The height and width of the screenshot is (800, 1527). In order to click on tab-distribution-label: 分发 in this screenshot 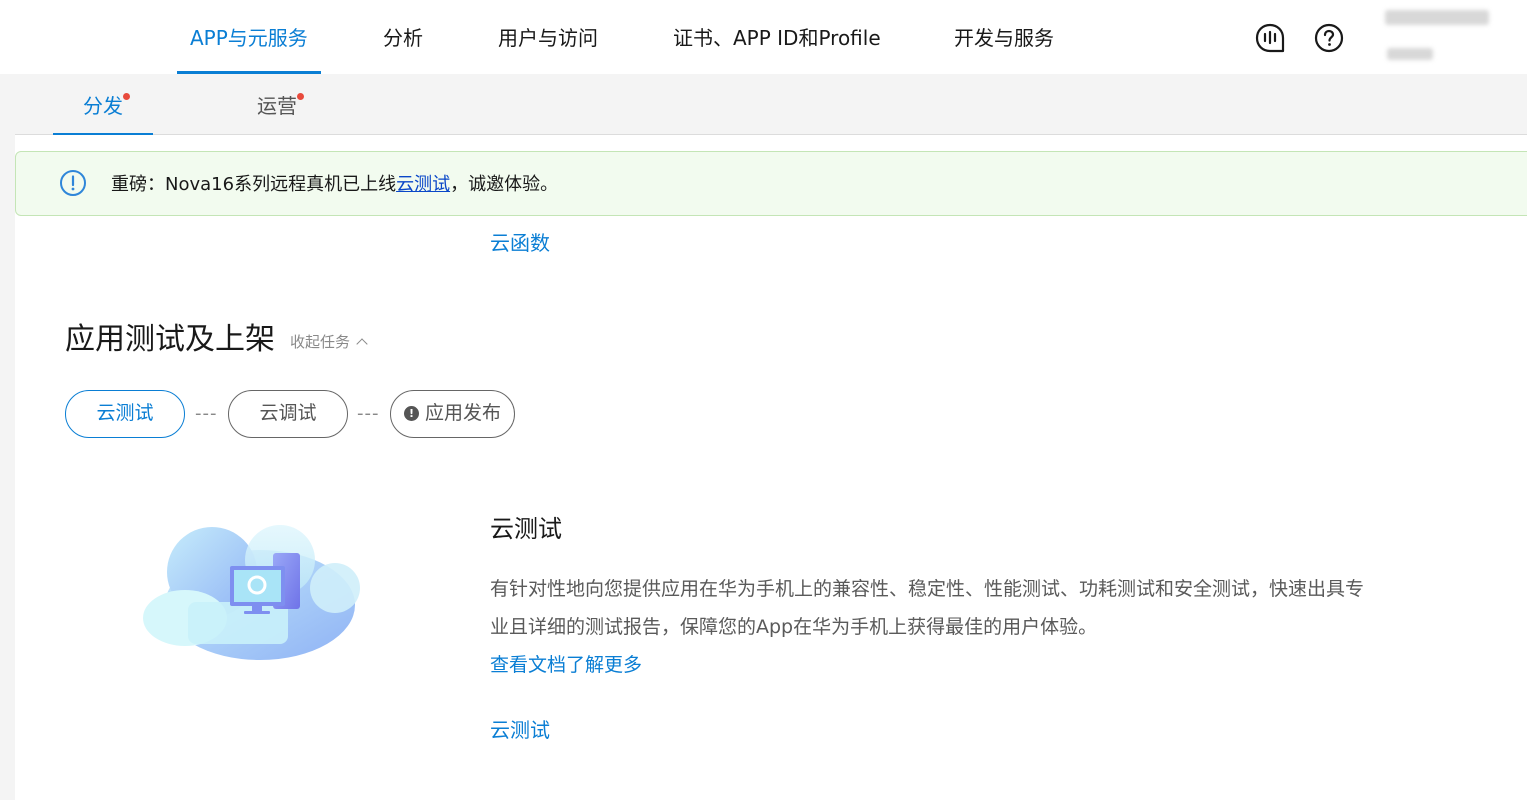, I will do `click(103, 106)`.